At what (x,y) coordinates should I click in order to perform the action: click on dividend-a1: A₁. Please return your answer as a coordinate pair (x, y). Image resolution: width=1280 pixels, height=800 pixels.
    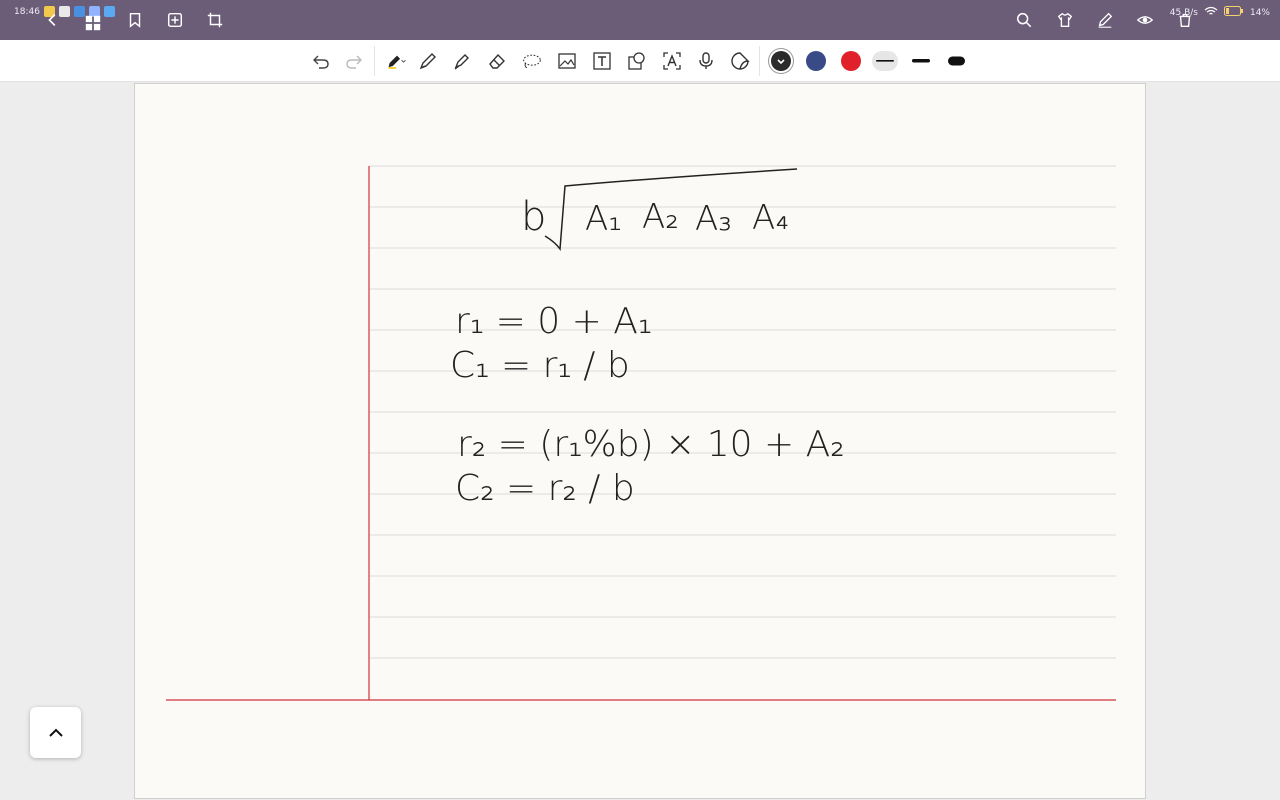
    Looking at the image, I should click on (603, 219).